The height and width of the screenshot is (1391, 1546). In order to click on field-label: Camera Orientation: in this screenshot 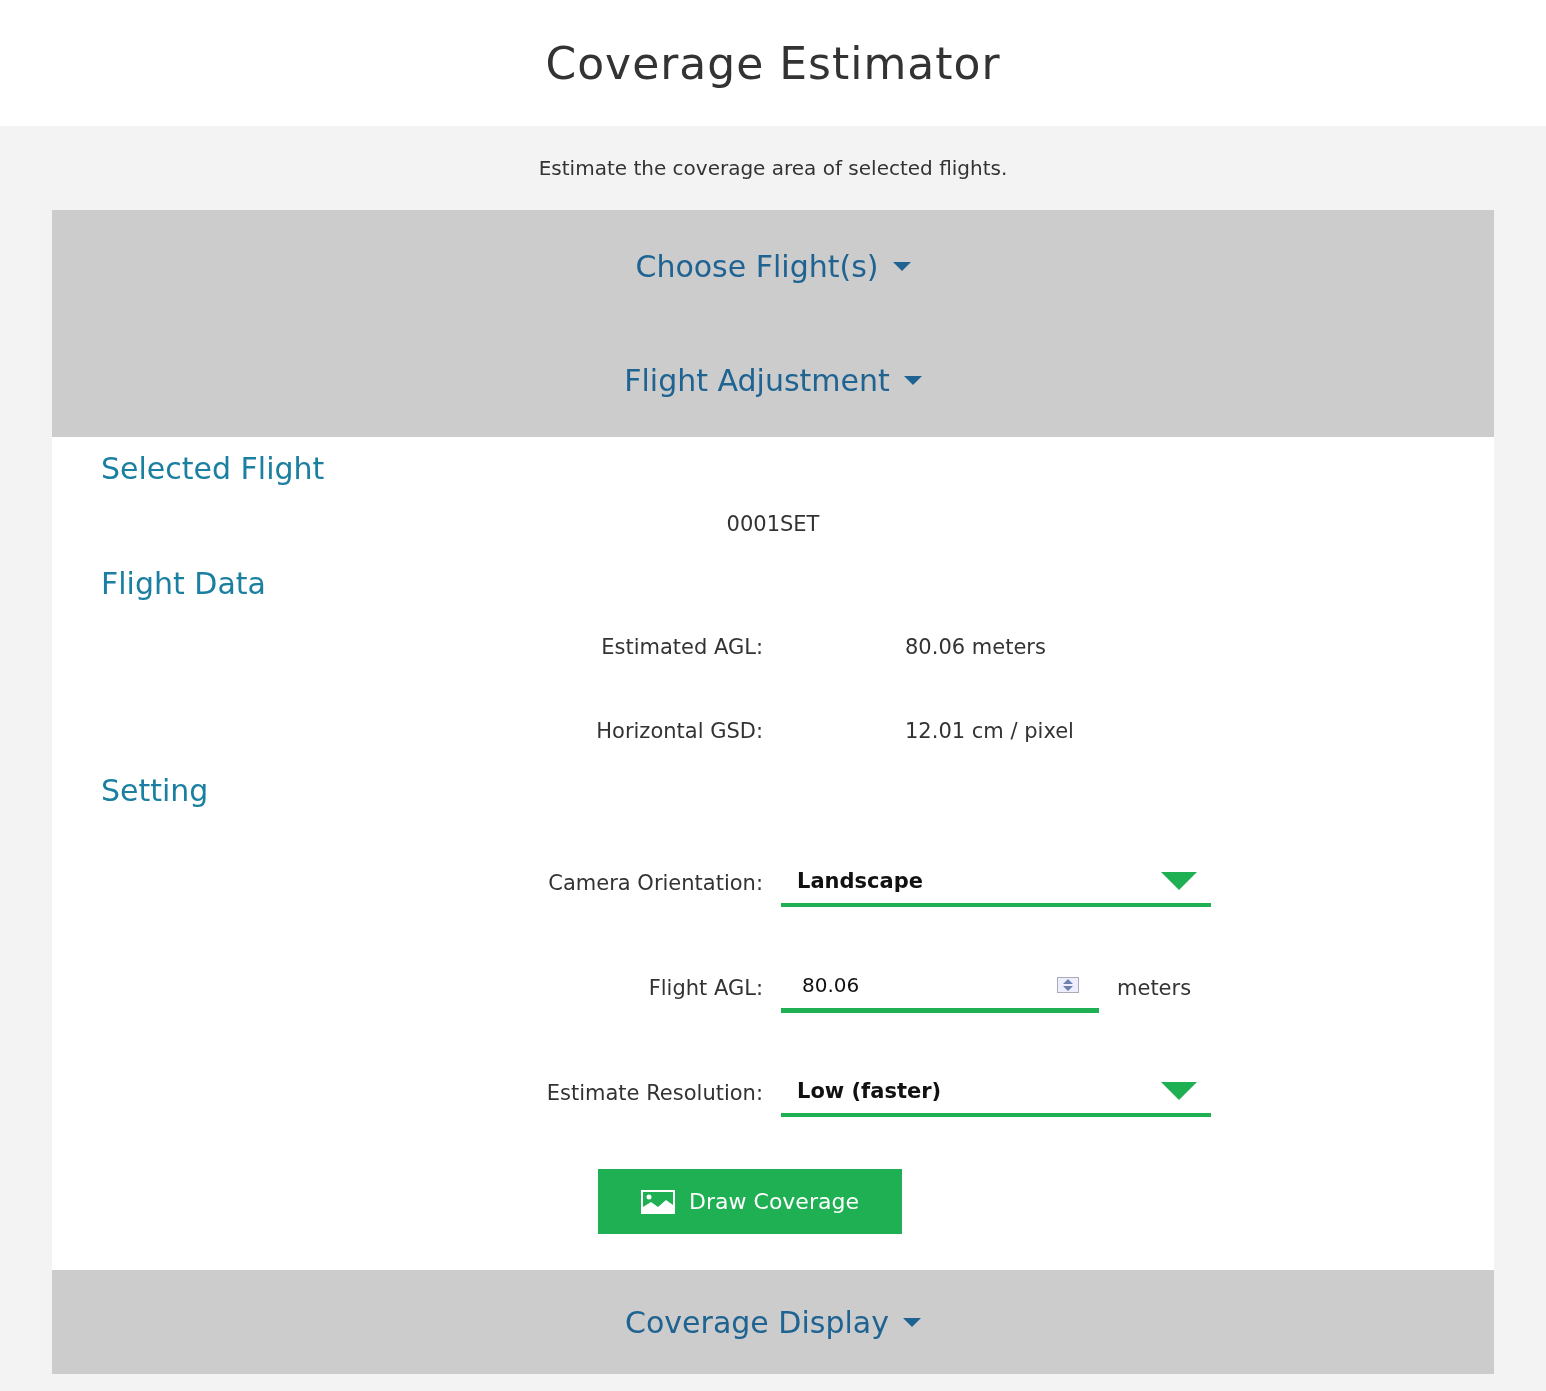, I will do `click(655, 882)`.